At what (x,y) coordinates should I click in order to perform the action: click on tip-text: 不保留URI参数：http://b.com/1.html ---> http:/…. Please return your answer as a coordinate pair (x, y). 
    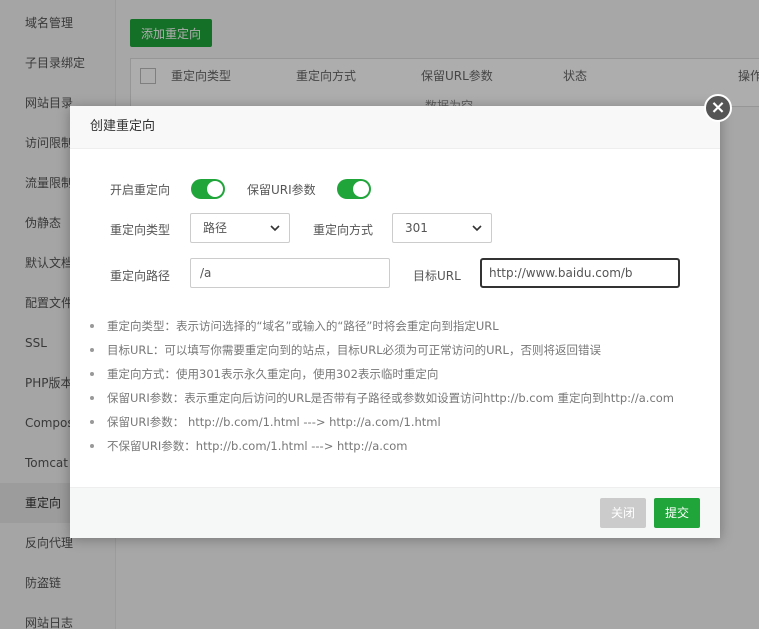
    Looking at the image, I should click on (257, 446).